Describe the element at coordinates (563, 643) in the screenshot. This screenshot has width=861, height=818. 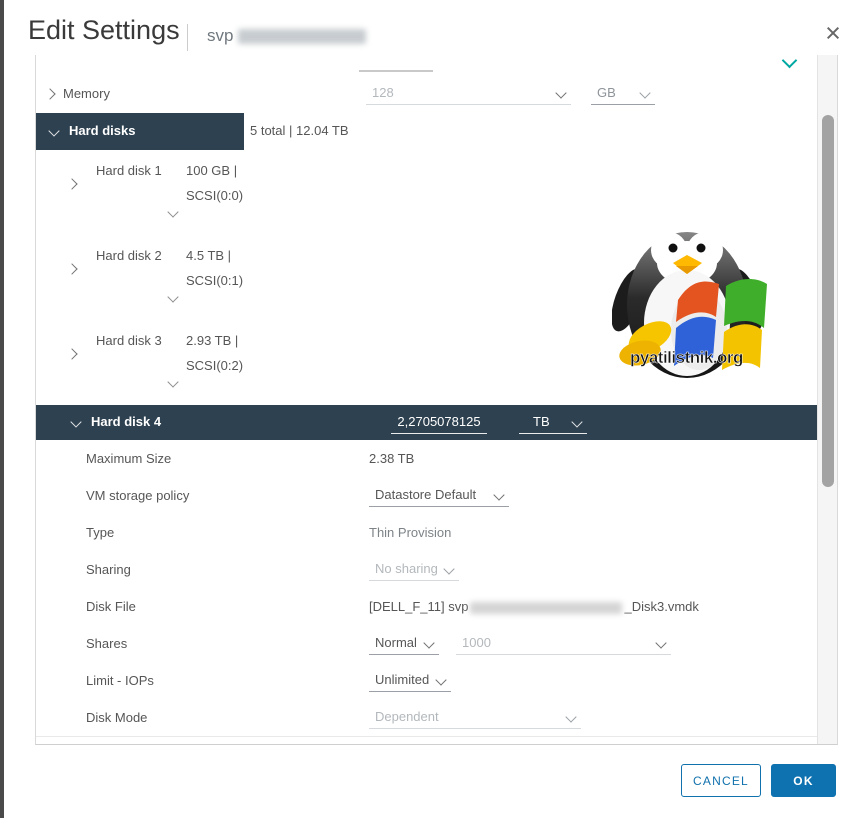
I see `shares-value-input: 1000` at that location.